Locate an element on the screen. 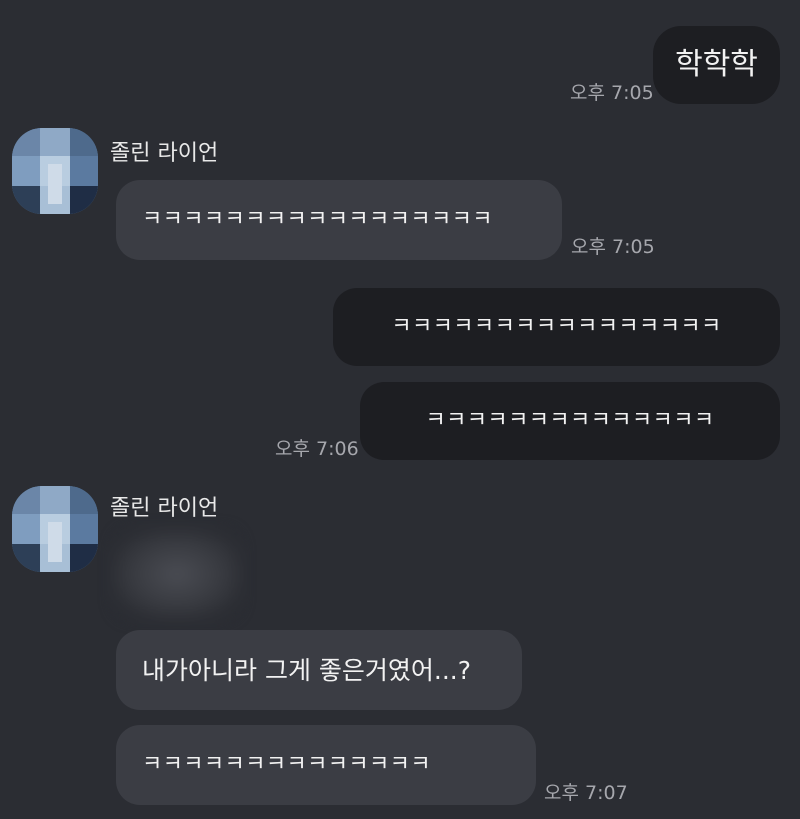 This screenshot has height=819, width=800. blurred-media is located at coordinates (177, 574).